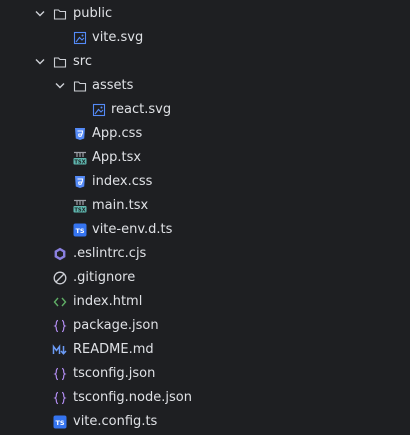 This screenshot has width=410, height=435. I want to click on tree-item-label: index.css, so click(122, 181).